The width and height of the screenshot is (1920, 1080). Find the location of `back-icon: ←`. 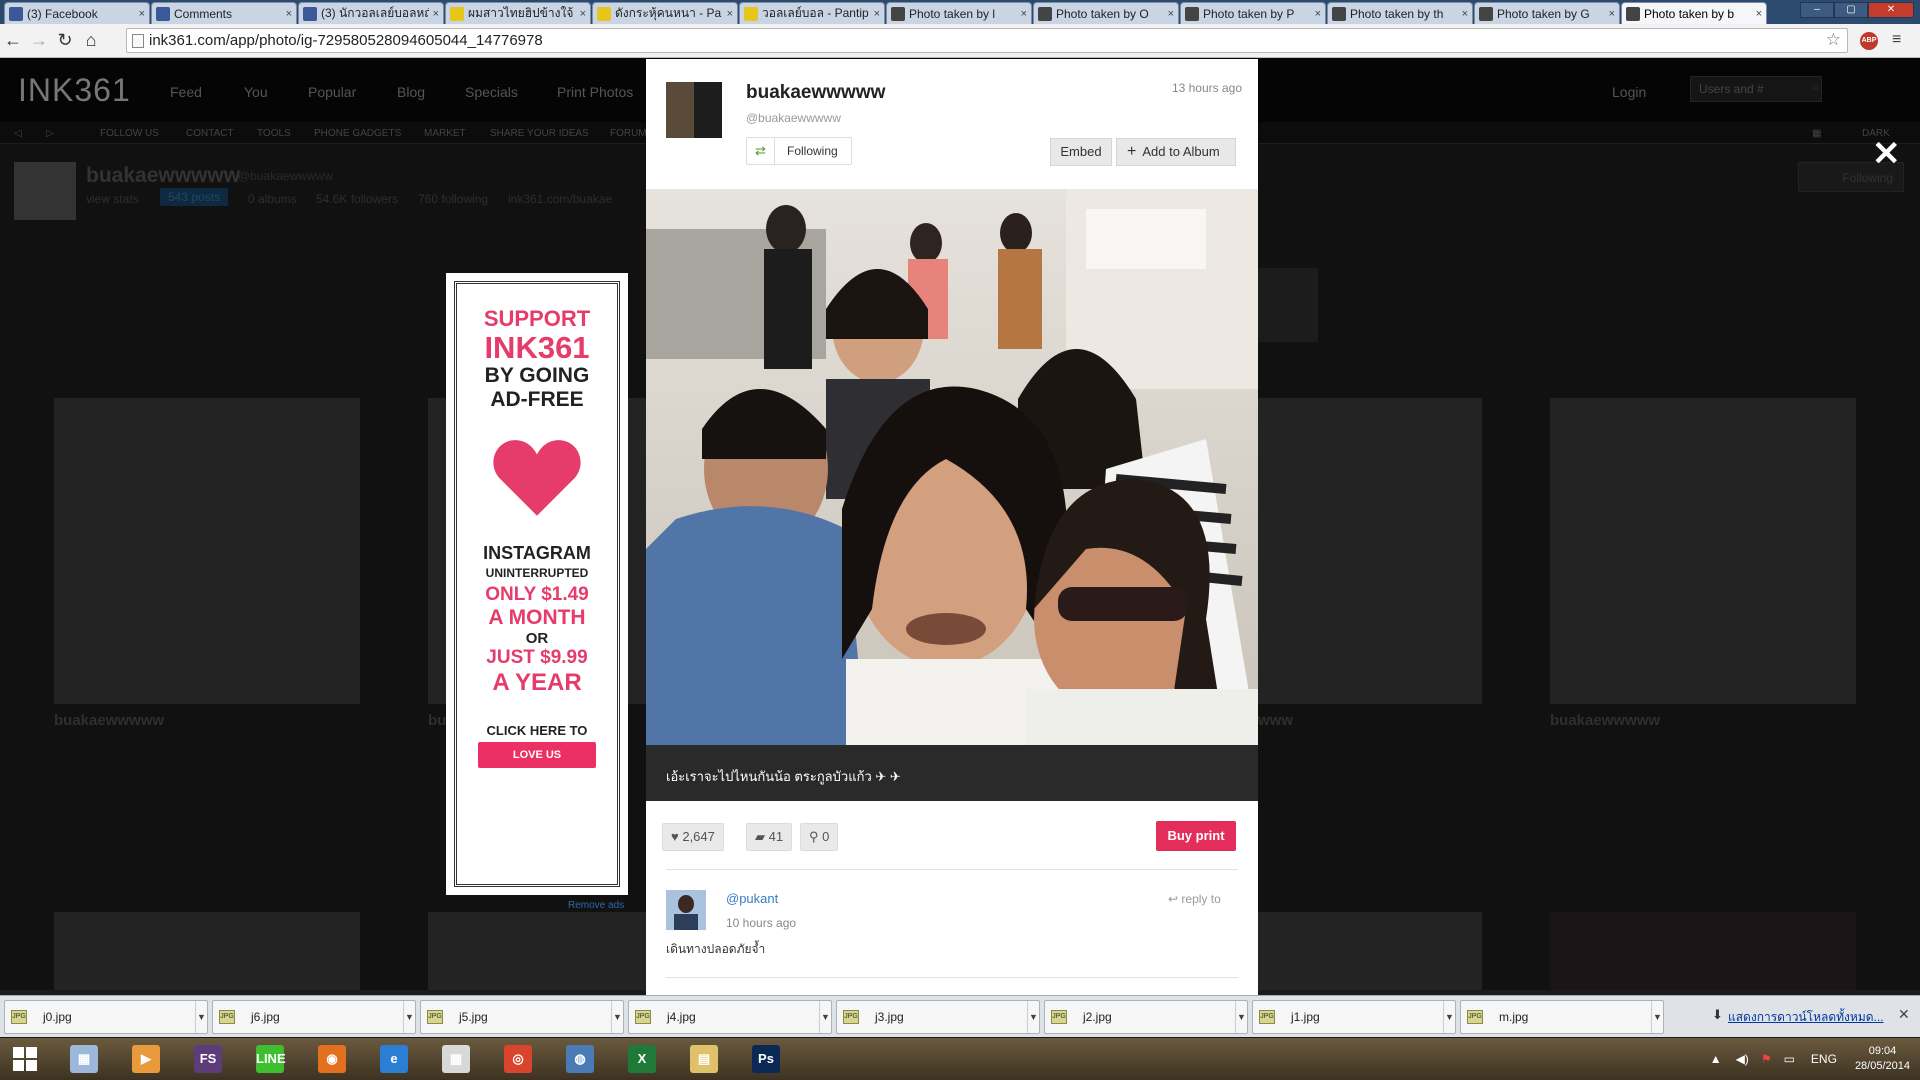

back-icon: ← is located at coordinates (13, 40).